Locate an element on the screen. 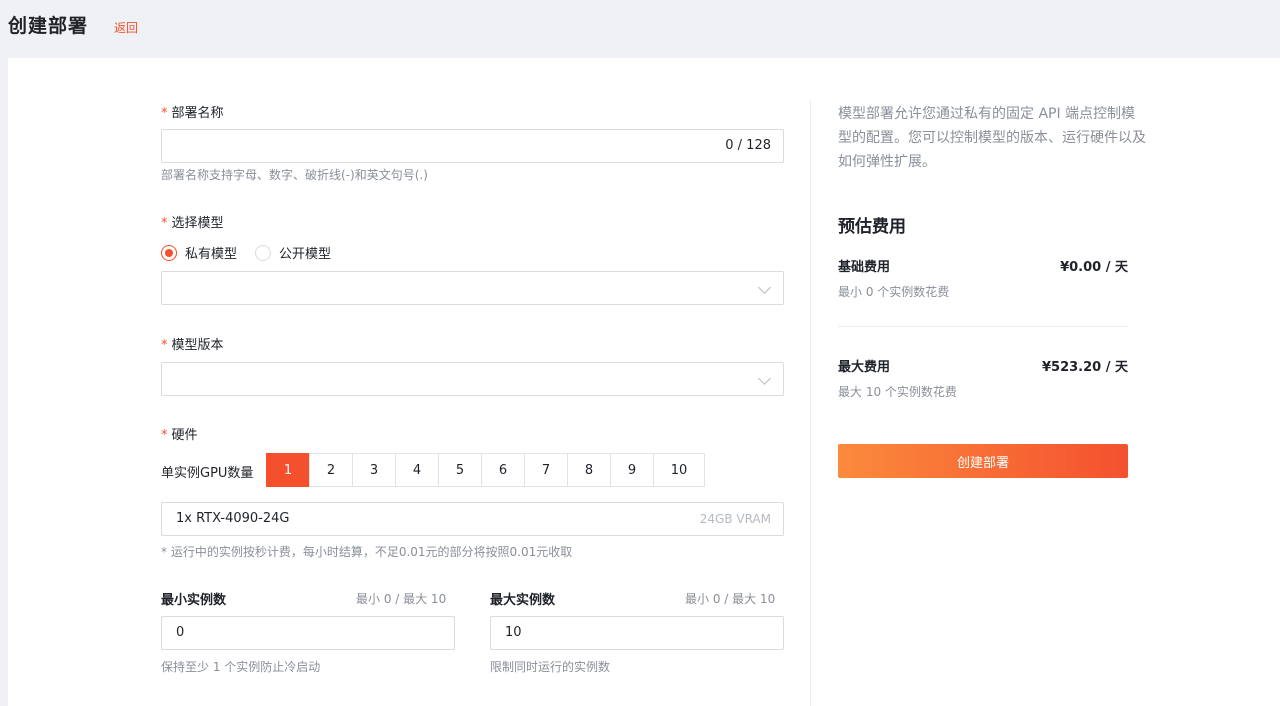  max-instances-input: 10 is located at coordinates (637, 633).